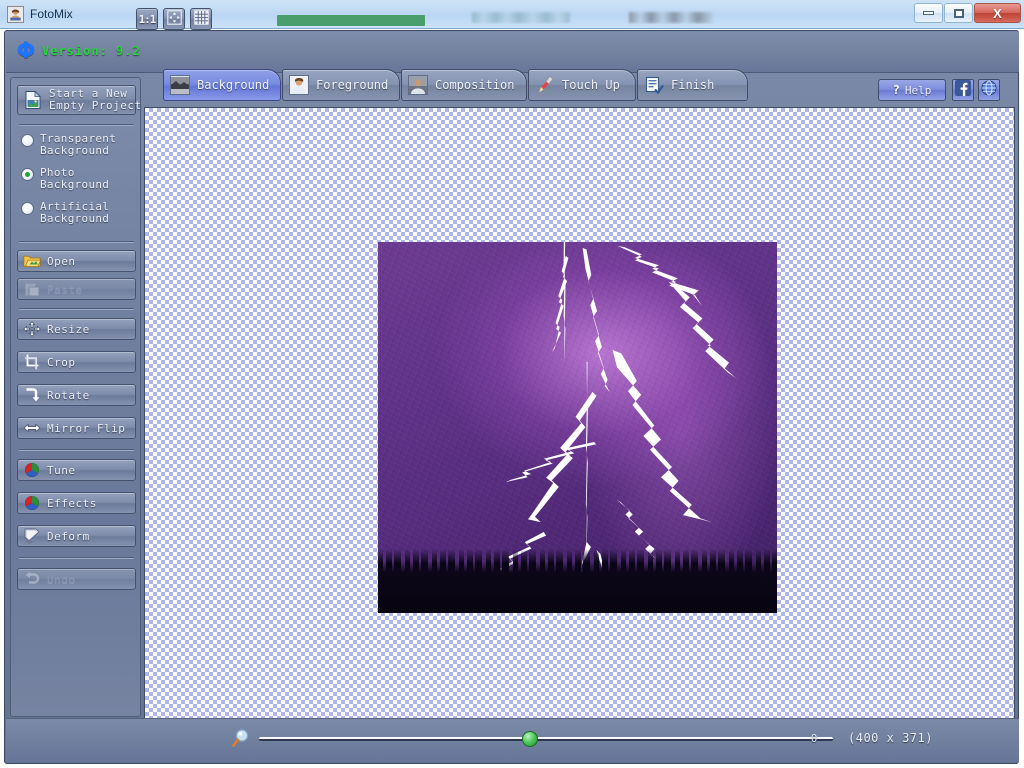 This screenshot has height=768, width=1024. What do you see at coordinates (68, 329) in the screenshot?
I see `resize-label: Resize` at bounding box center [68, 329].